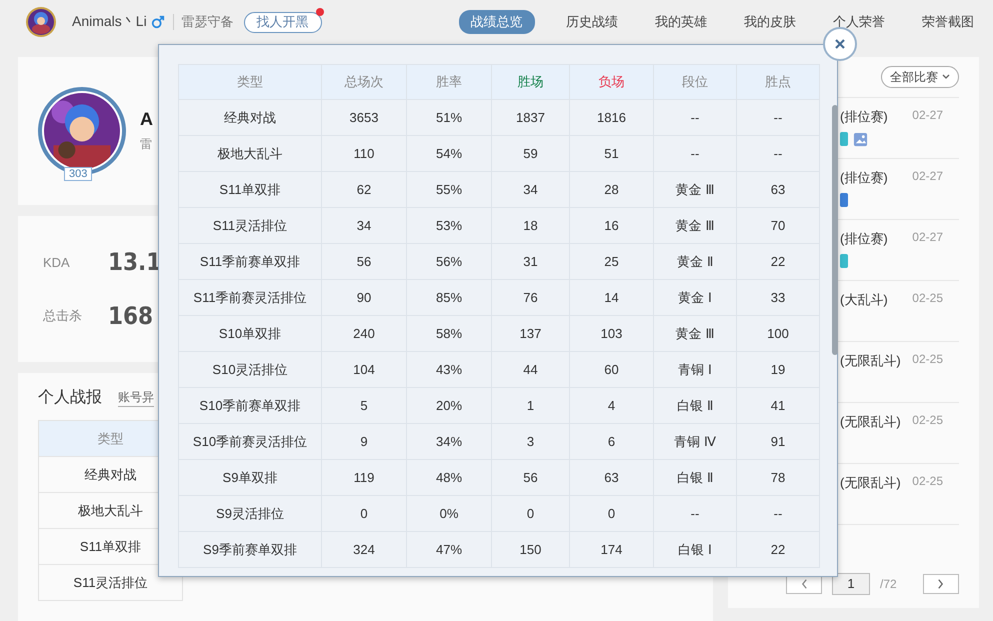 The height and width of the screenshot is (621, 993). Describe the element at coordinates (250, 513) in the screenshot. I see `table-cell-text: S9灵活排位` at that location.